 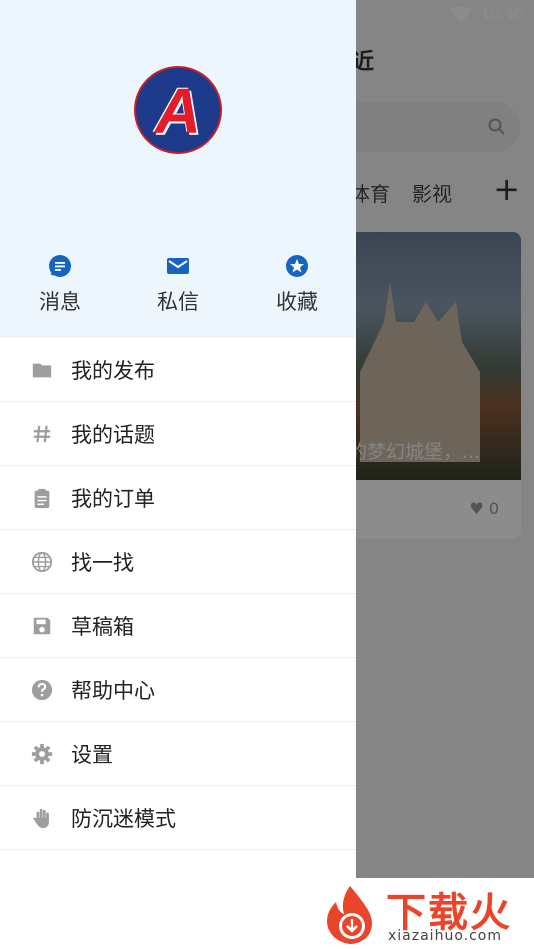 What do you see at coordinates (60, 302) in the screenshot?
I see `quick-messages-label: 消息` at bounding box center [60, 302].